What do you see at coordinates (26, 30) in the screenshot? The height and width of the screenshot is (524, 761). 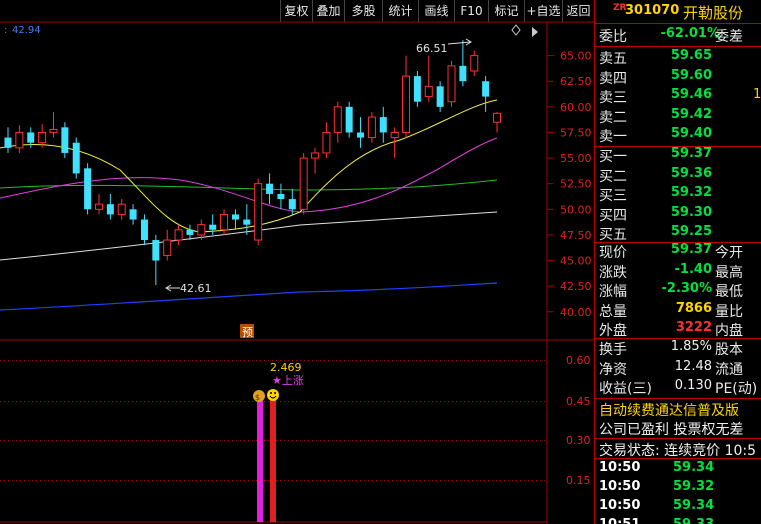 I see `ma-value-label: 42.94` at bounding box center [26, 30].